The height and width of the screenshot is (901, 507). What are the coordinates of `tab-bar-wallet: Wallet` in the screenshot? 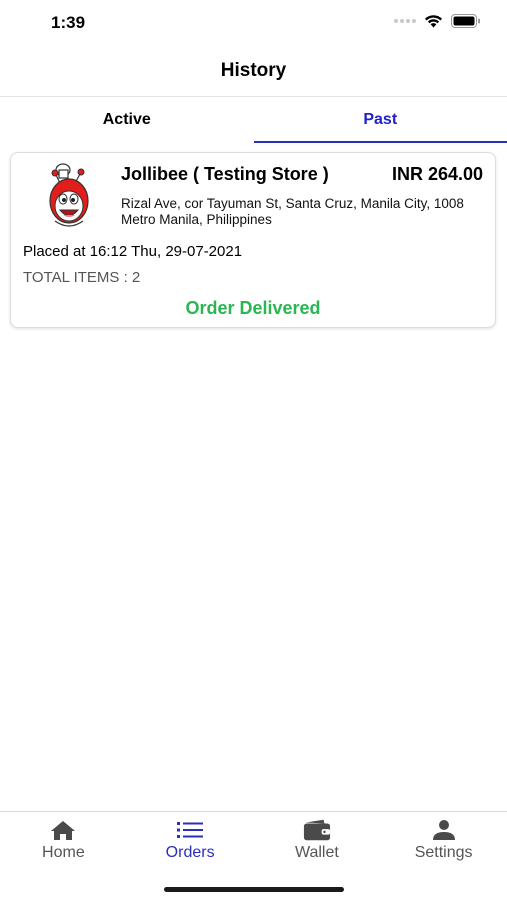 It's located at (317, 841).